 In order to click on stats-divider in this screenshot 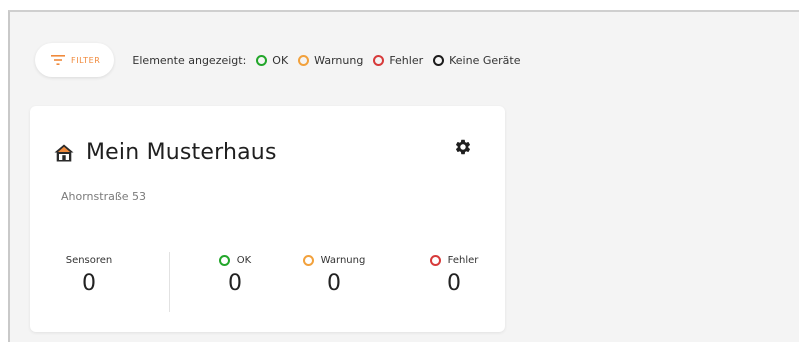, I will do `click(169, 282)`.